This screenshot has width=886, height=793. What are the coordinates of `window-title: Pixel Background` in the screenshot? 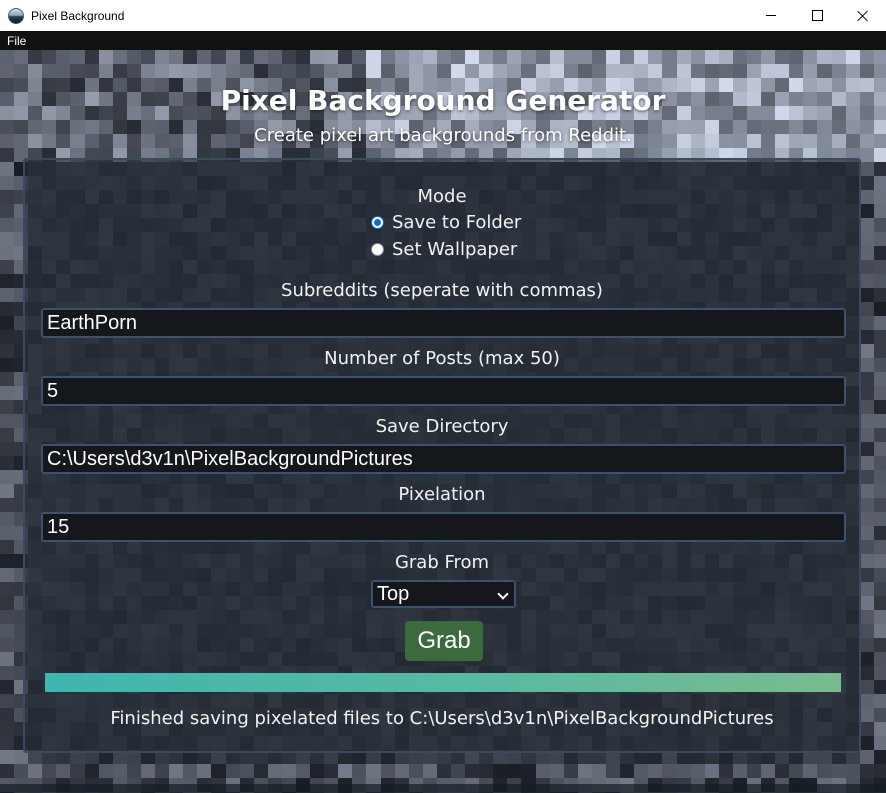 It's located at (78, 15).